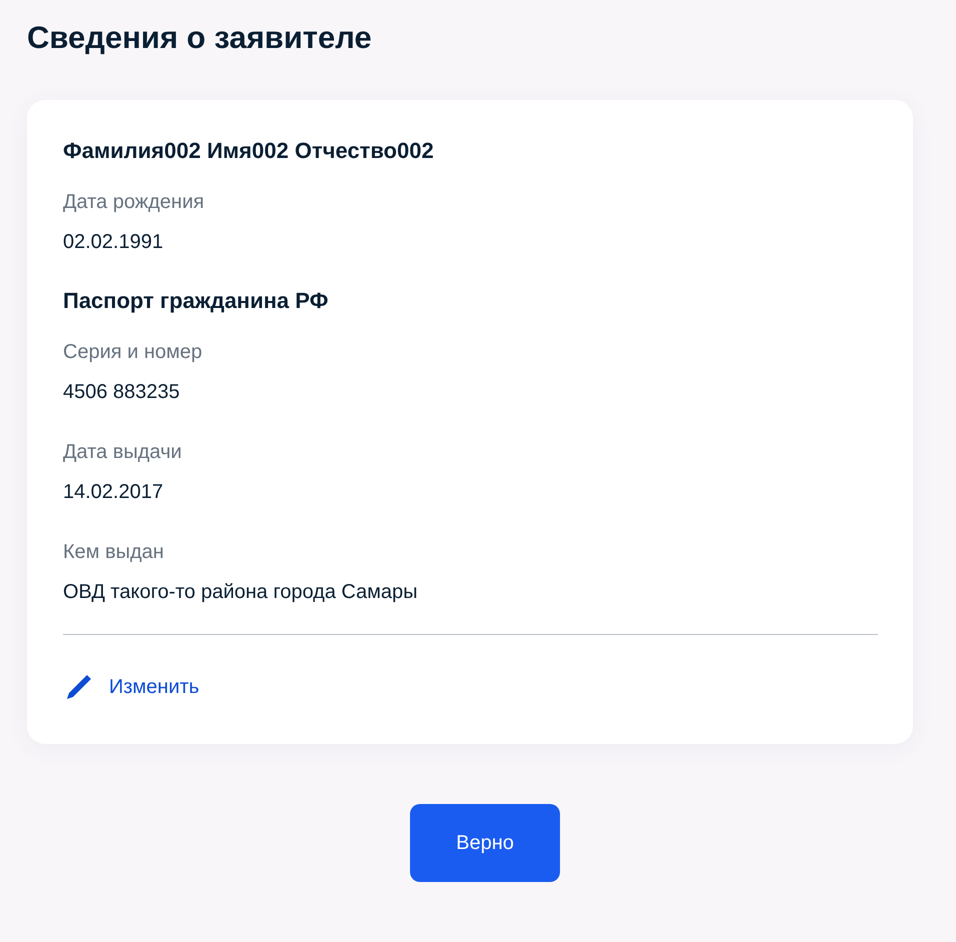  Describe the element at coordinates (133, 352) in the screenshot. I see `field-label: Серия и номер` at that location.